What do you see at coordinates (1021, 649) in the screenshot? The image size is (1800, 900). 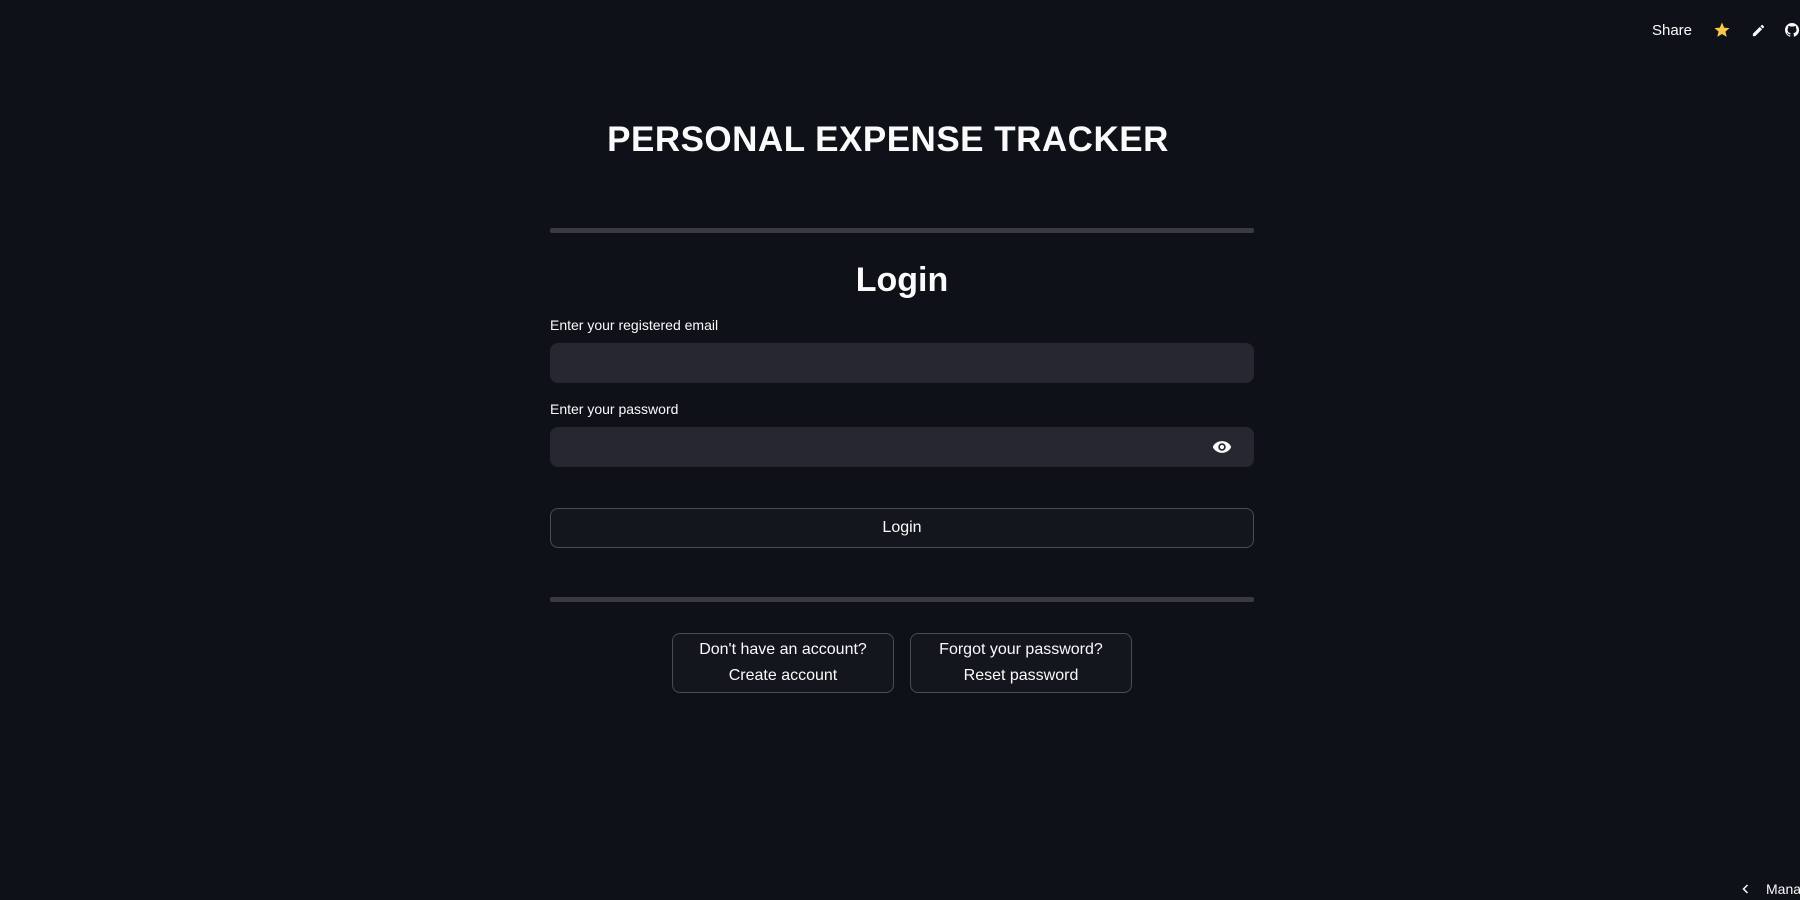 I see `reset-prompt: Forgot your password?` at bounding box center [1021, 649].